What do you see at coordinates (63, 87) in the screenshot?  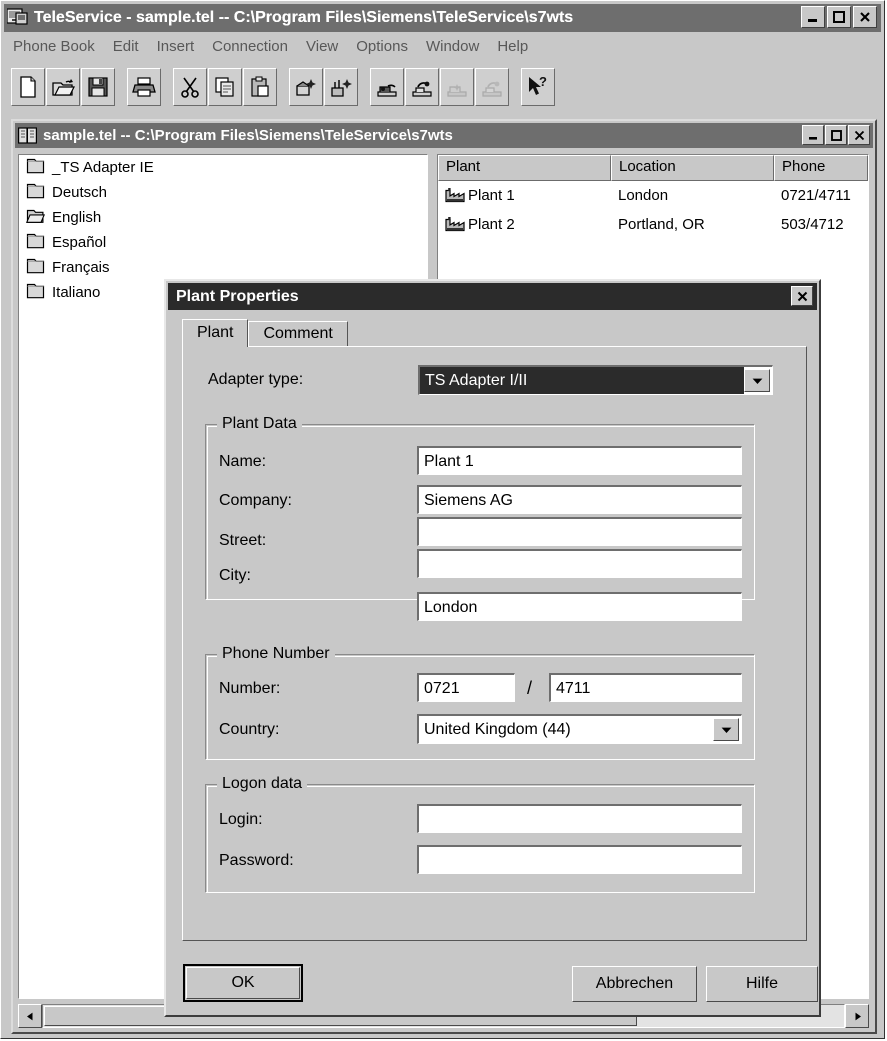 I see `open-folder-icon` at bounding box center [63, 87].